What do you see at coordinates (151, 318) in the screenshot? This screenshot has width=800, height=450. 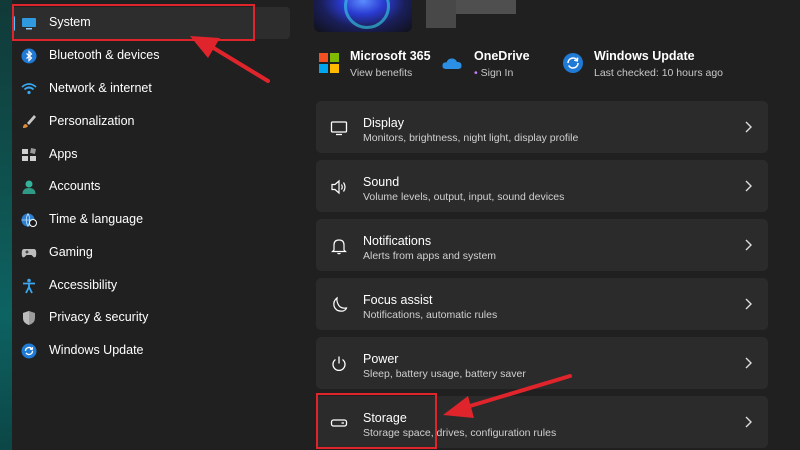 I see `sidebar-item-privacy-security: Privacy & security` at bounding box center [151, 318].